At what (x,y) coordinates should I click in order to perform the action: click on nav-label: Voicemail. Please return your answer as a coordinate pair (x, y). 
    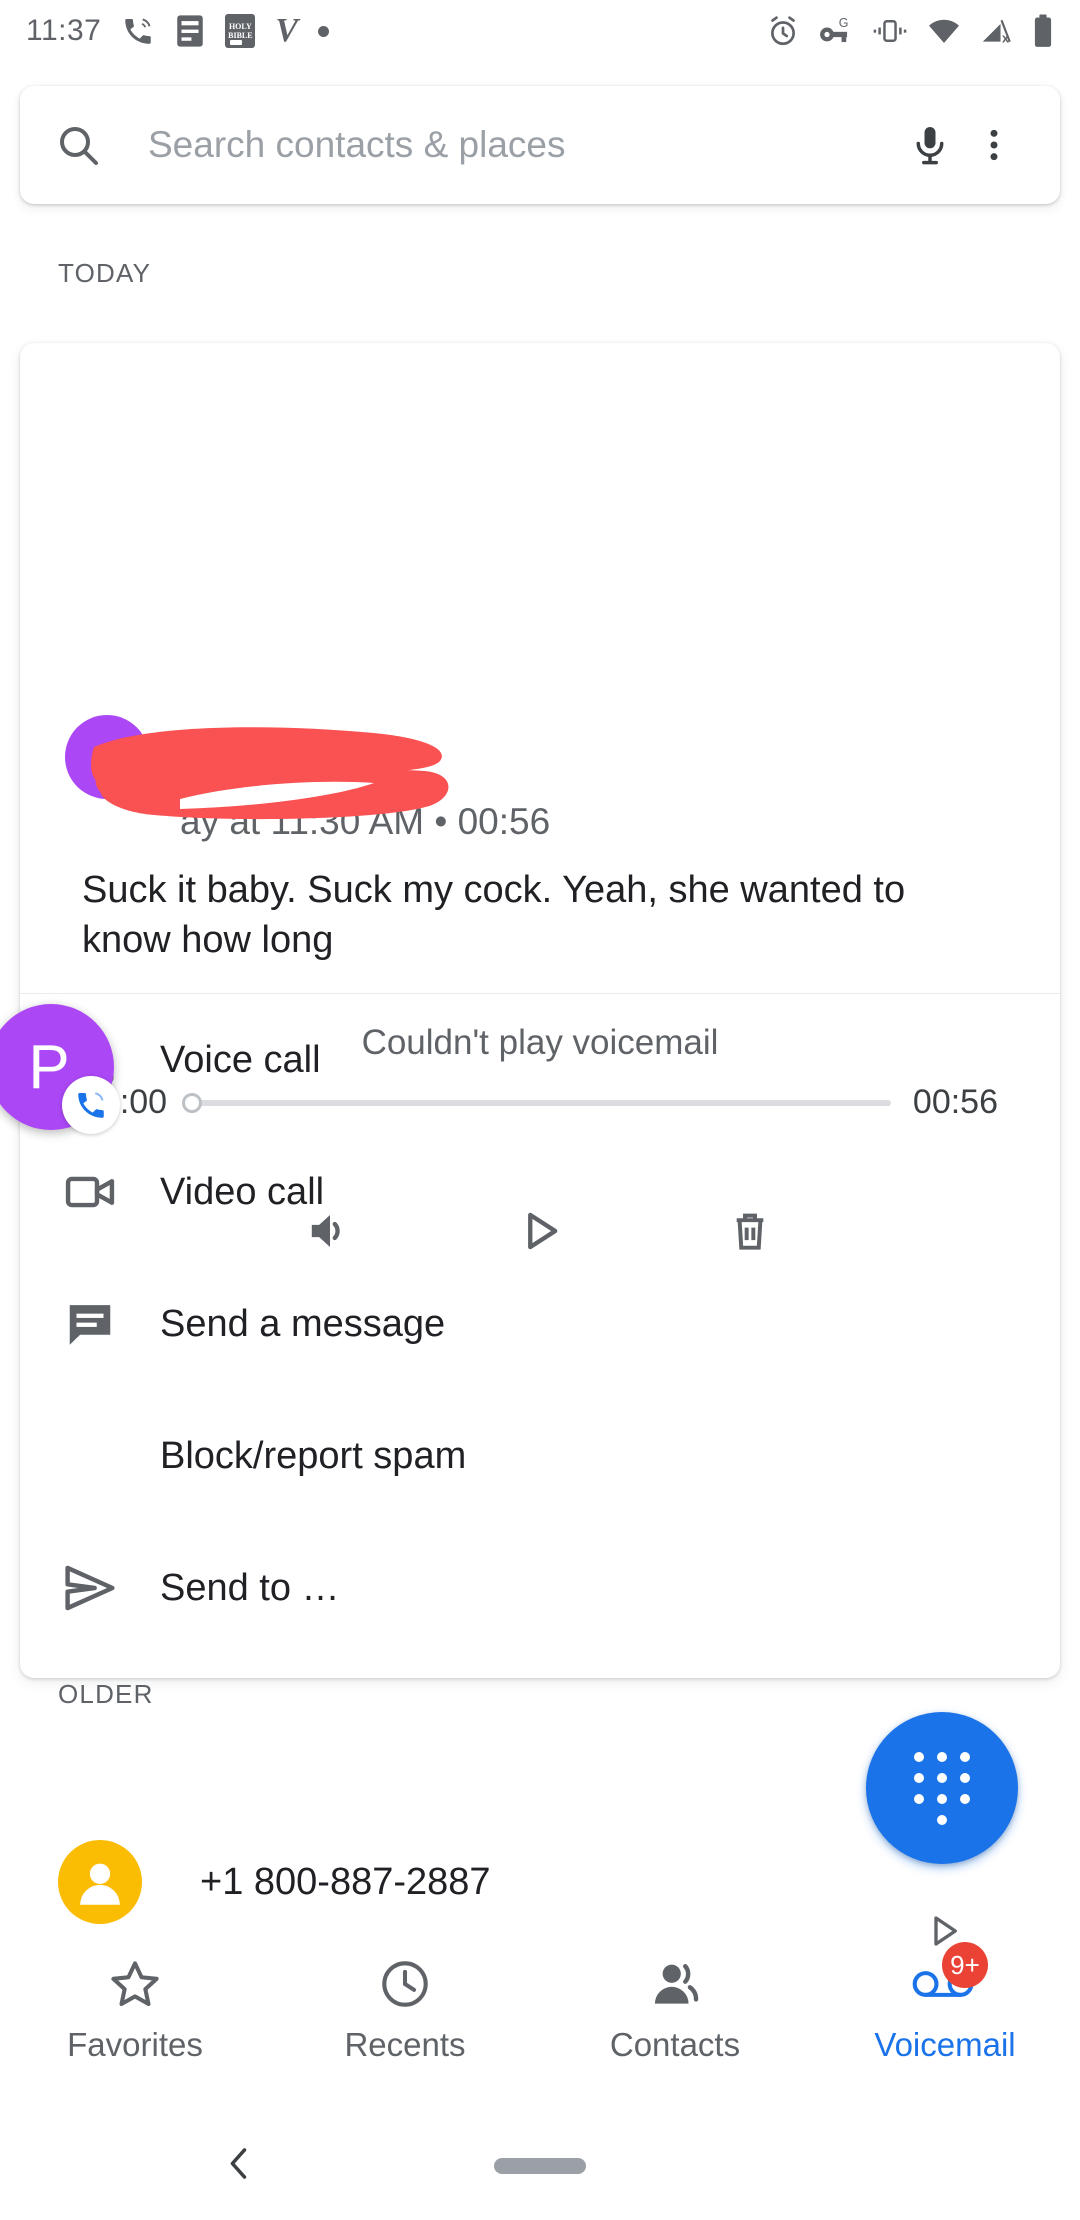
    Looking at the image, I should click on (945, 2044).